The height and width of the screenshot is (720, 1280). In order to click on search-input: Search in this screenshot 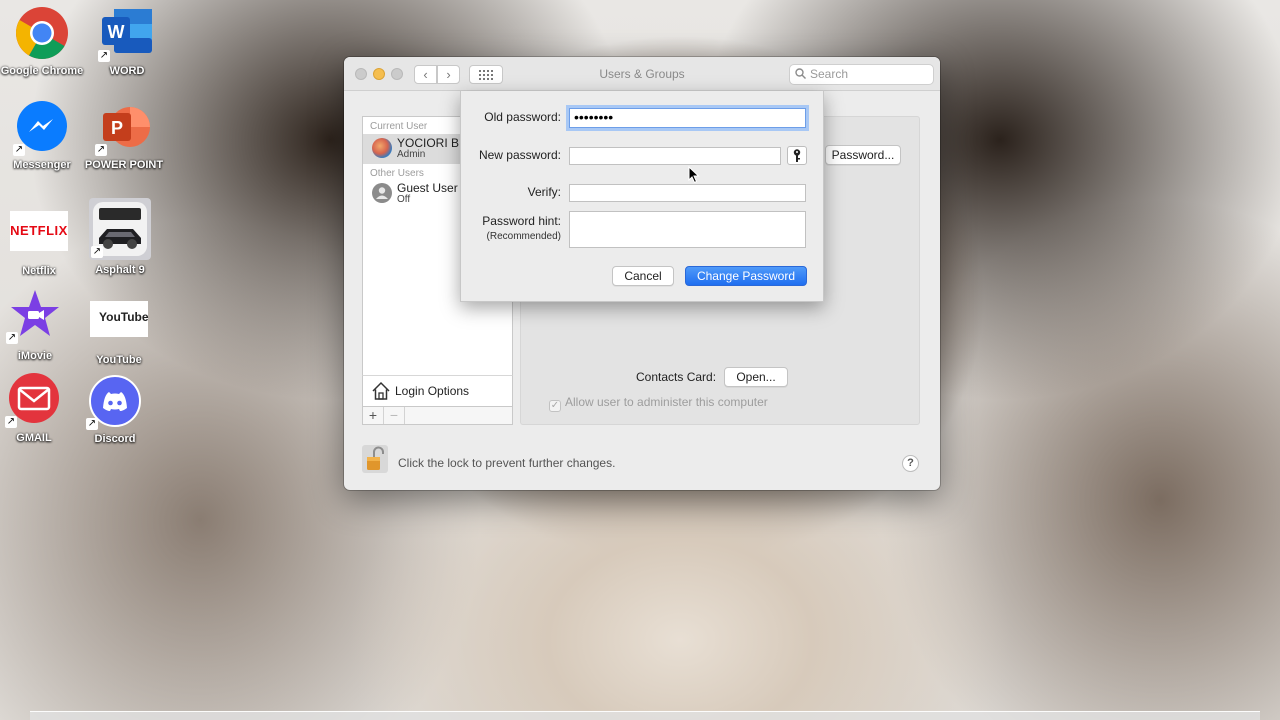, I will do `click(861, 74)`.